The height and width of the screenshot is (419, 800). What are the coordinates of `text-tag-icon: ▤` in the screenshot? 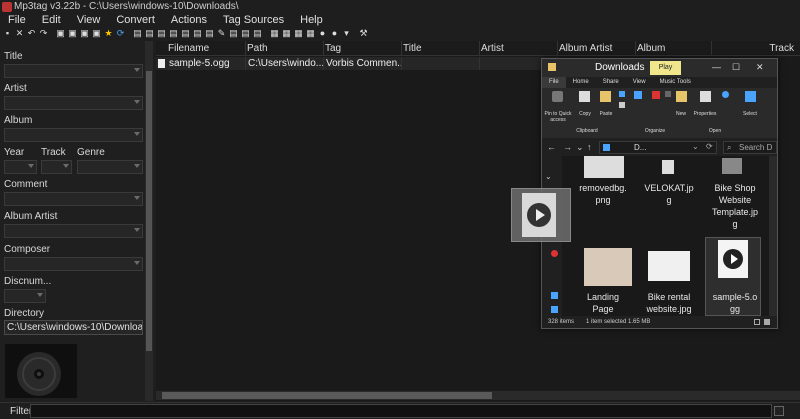 It's located at (173, 33).